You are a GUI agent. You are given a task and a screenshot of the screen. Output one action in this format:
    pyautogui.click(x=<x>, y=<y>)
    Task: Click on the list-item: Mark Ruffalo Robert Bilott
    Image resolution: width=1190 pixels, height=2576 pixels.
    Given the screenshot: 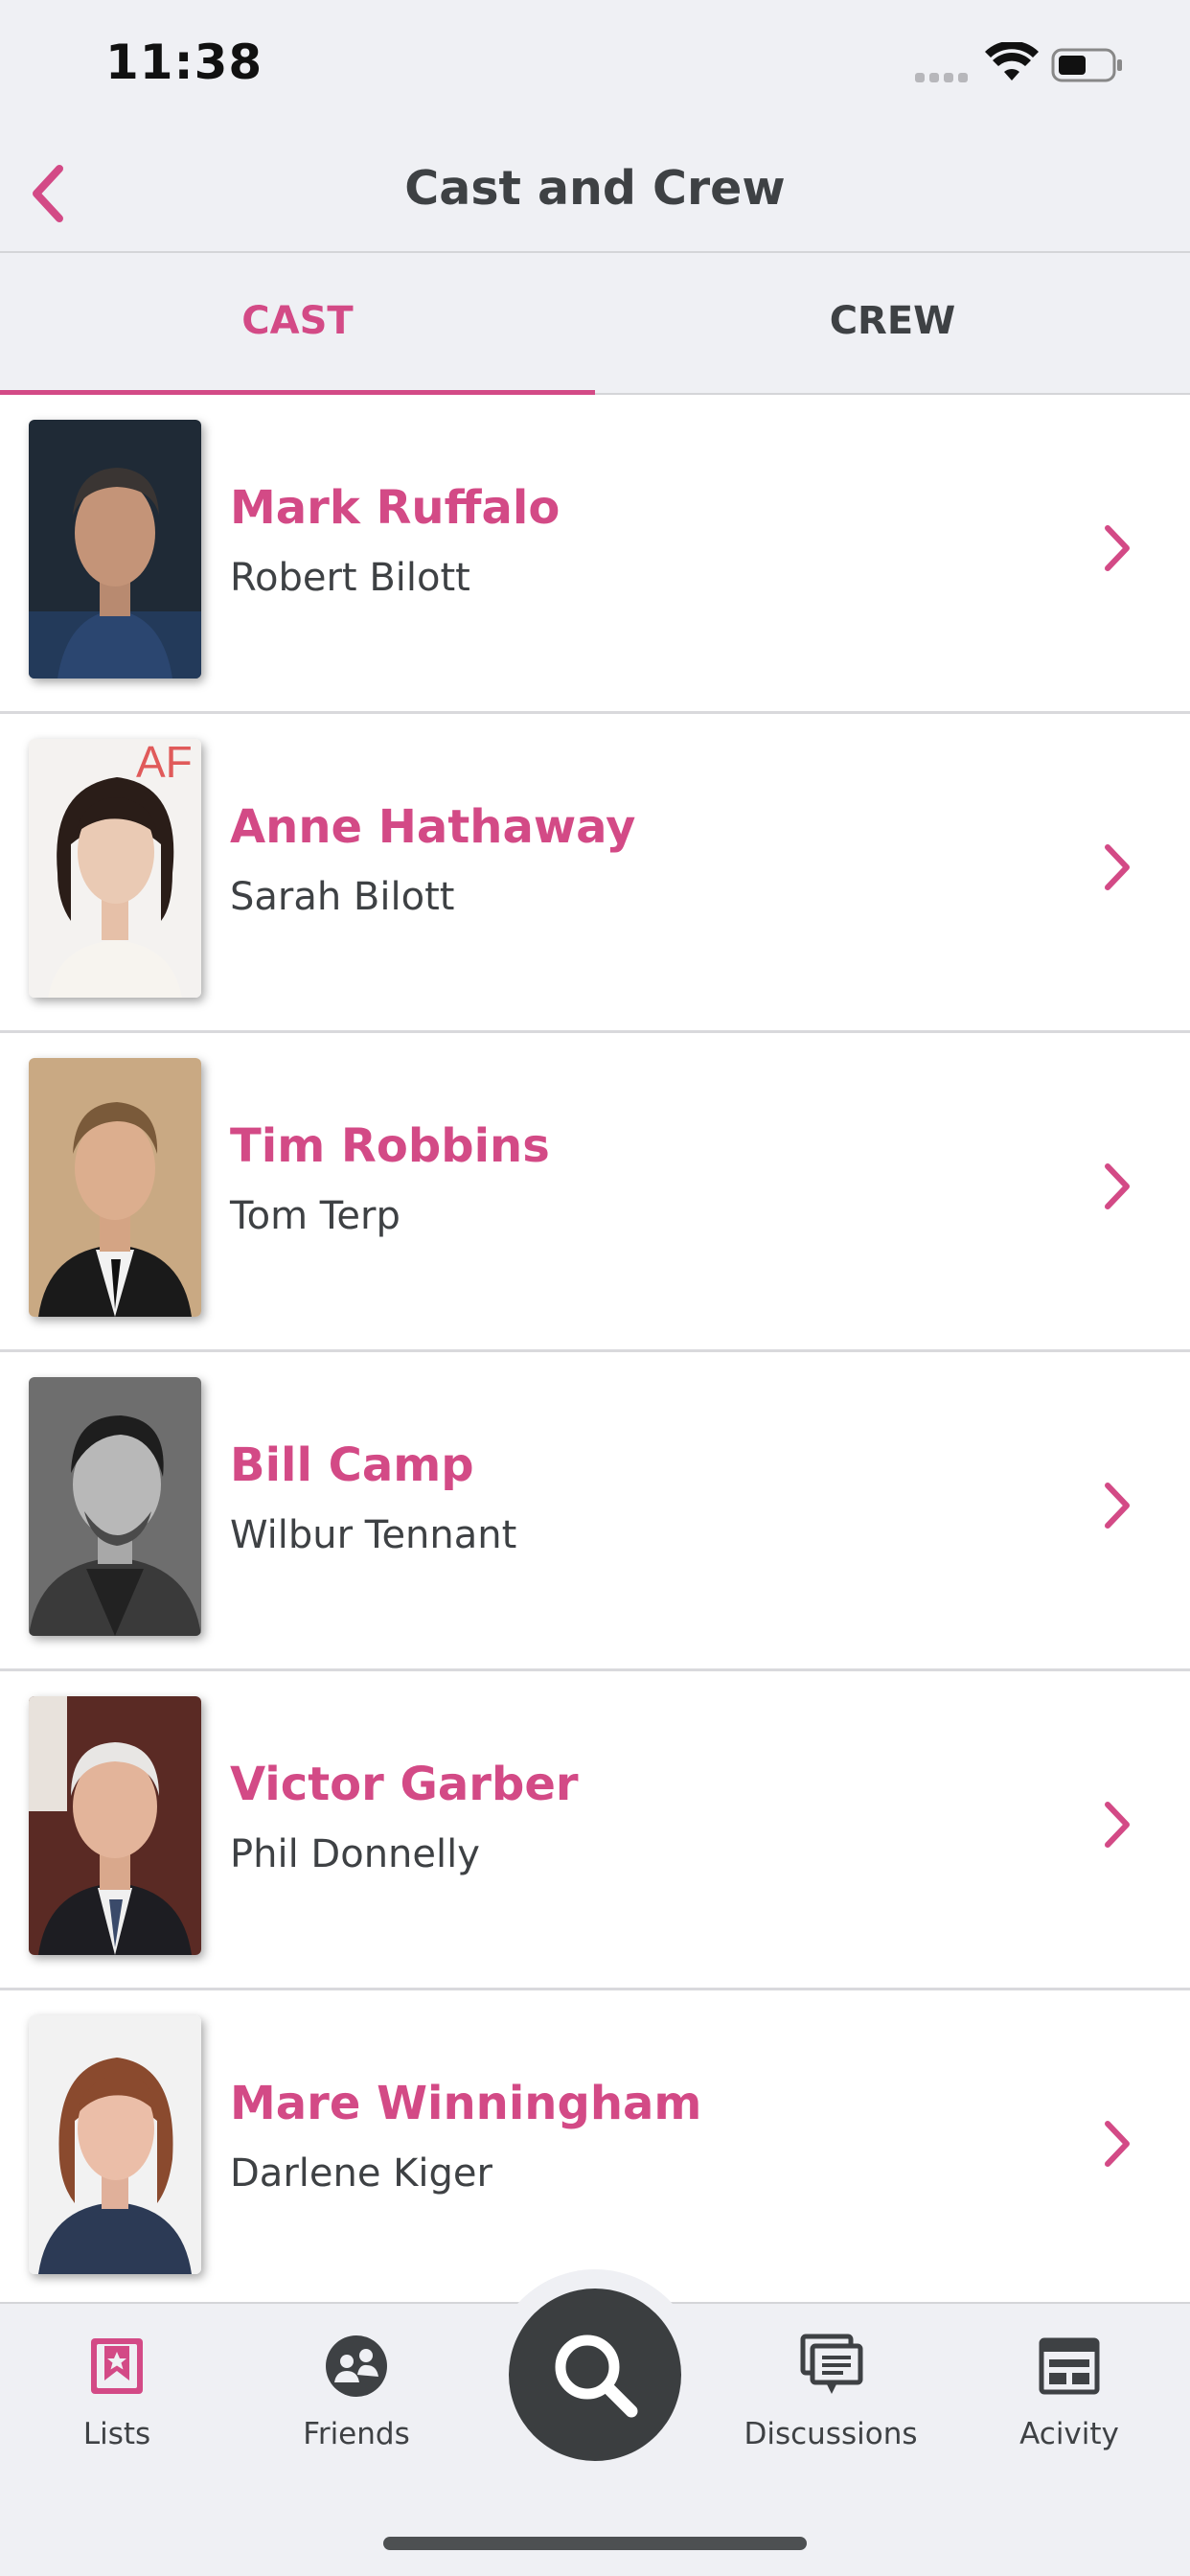 What is the action you would take?
    pyautogui.click(x=595, y=554)
    